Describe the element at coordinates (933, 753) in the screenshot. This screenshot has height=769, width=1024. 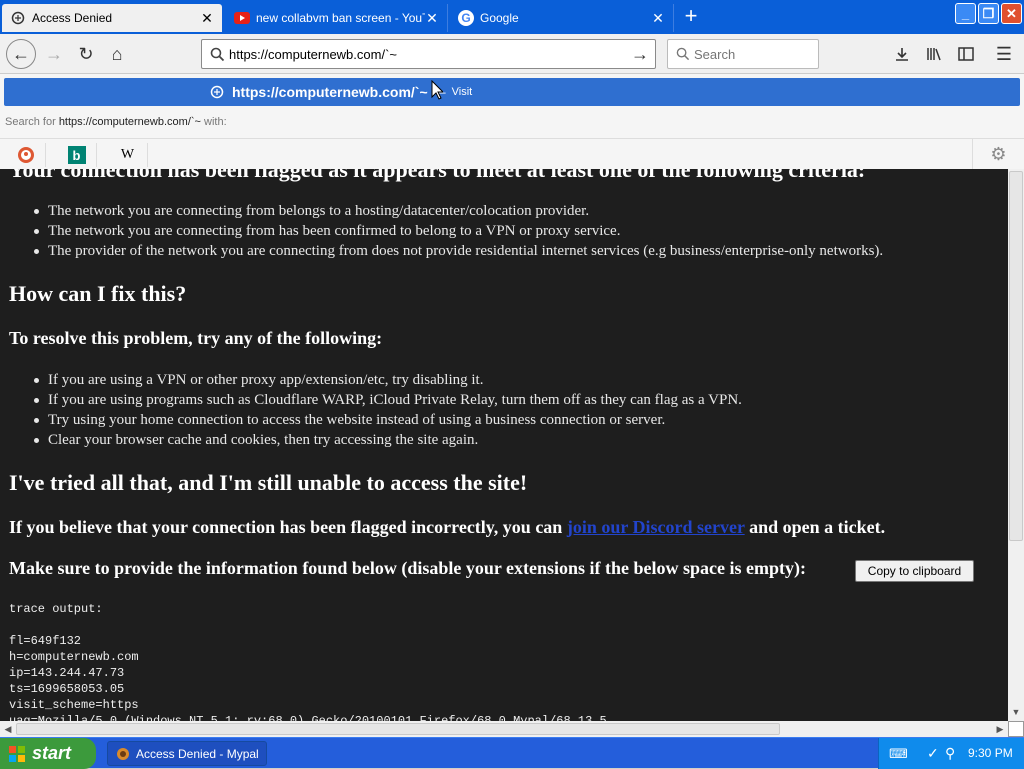
I see `network-icon: ✓` at that location.